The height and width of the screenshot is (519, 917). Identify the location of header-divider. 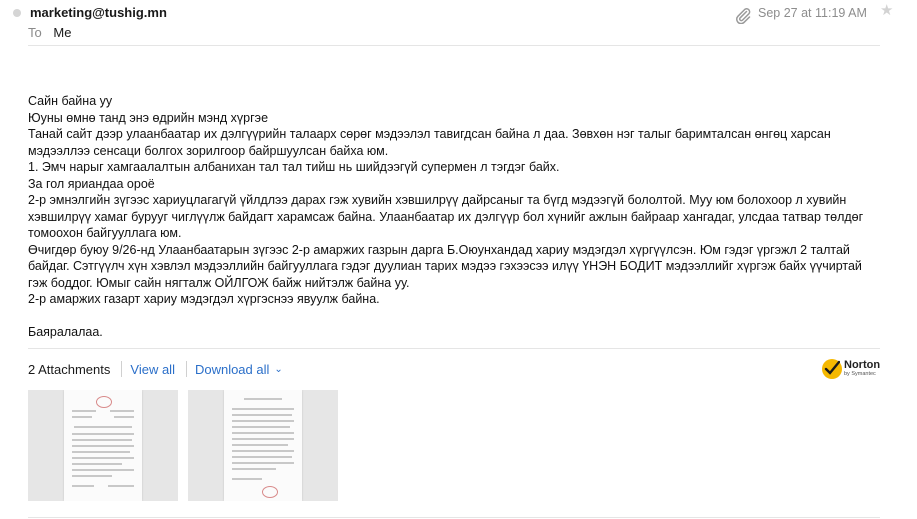
(454, 45).